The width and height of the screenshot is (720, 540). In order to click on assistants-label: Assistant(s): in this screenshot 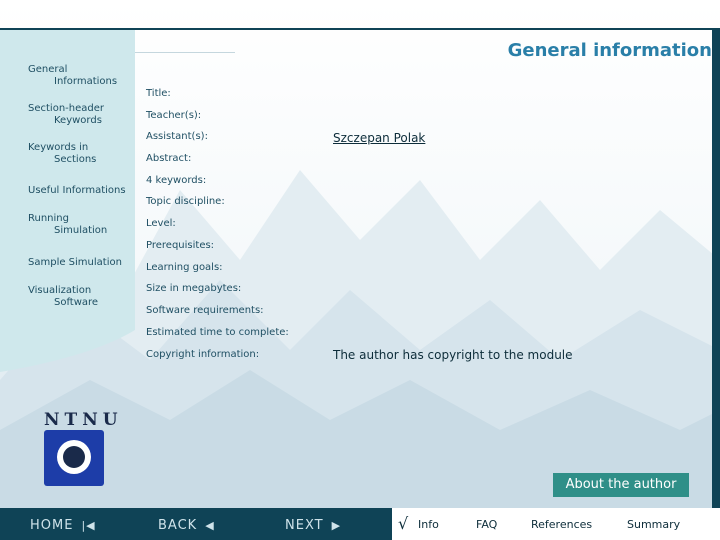, I will do `click(177, 136)`.